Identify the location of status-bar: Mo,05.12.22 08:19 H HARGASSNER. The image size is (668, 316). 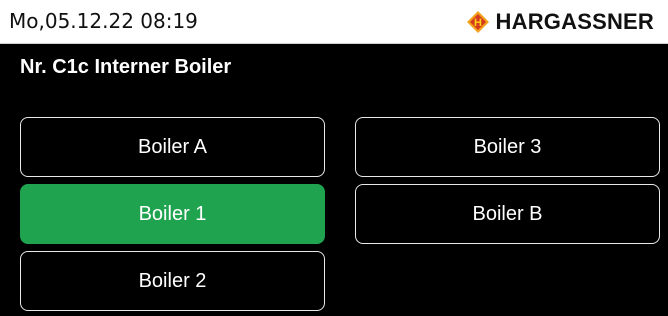
(334, 22).